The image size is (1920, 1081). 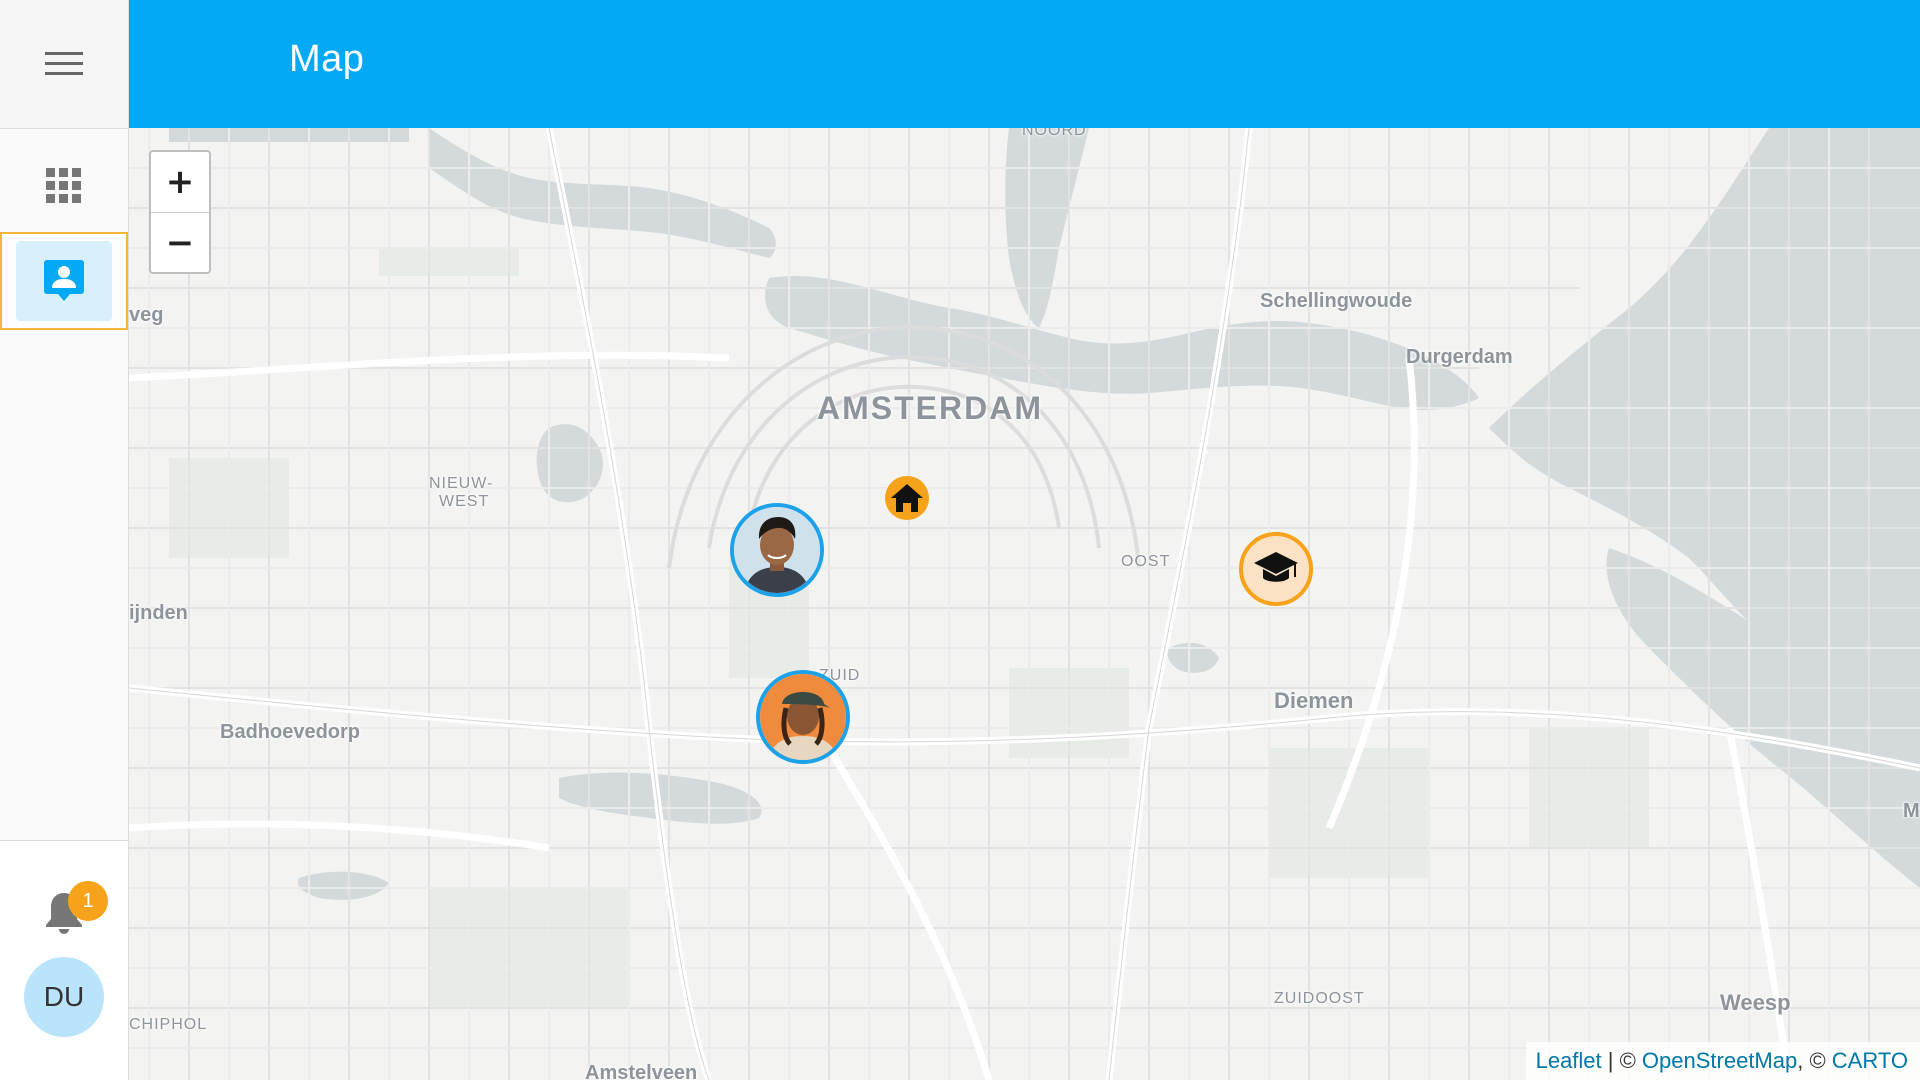 I want to click on page-title: Map, so click(x=327, y=59).